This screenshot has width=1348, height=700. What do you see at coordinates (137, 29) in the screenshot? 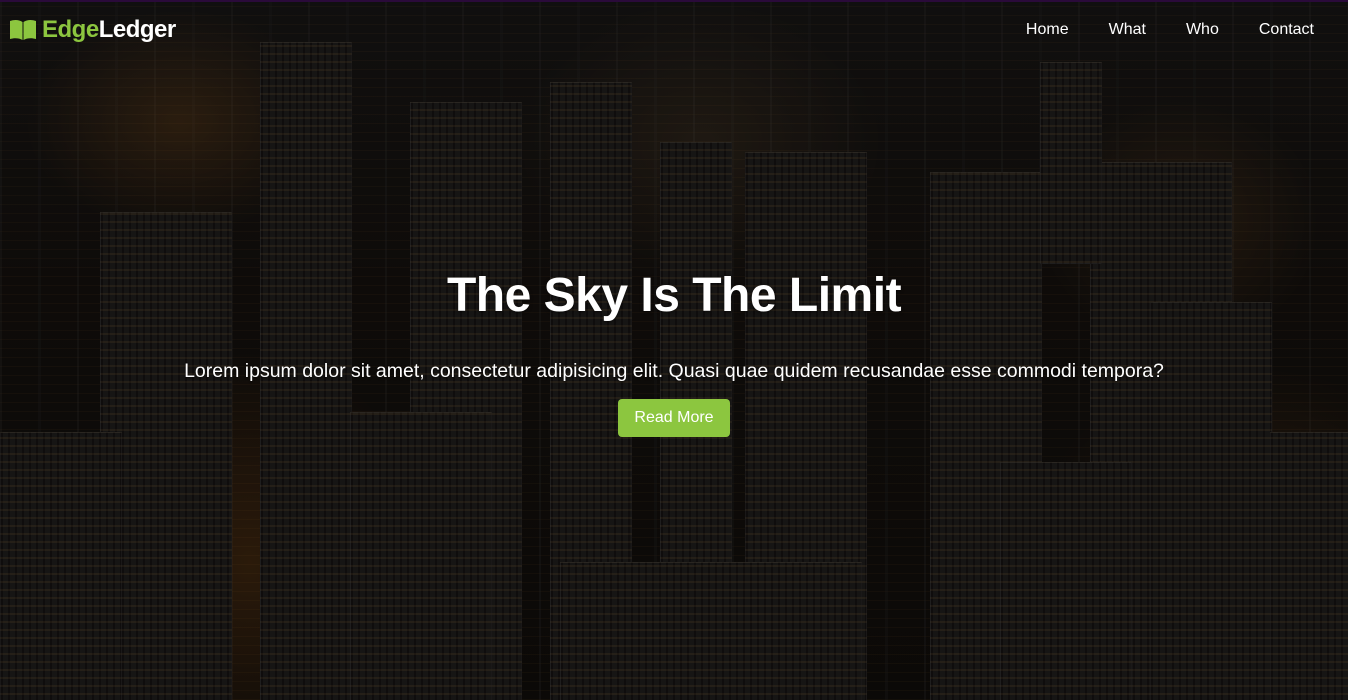
I see `brand-name-ledger: Ledger` at bounding box center [137, 29].